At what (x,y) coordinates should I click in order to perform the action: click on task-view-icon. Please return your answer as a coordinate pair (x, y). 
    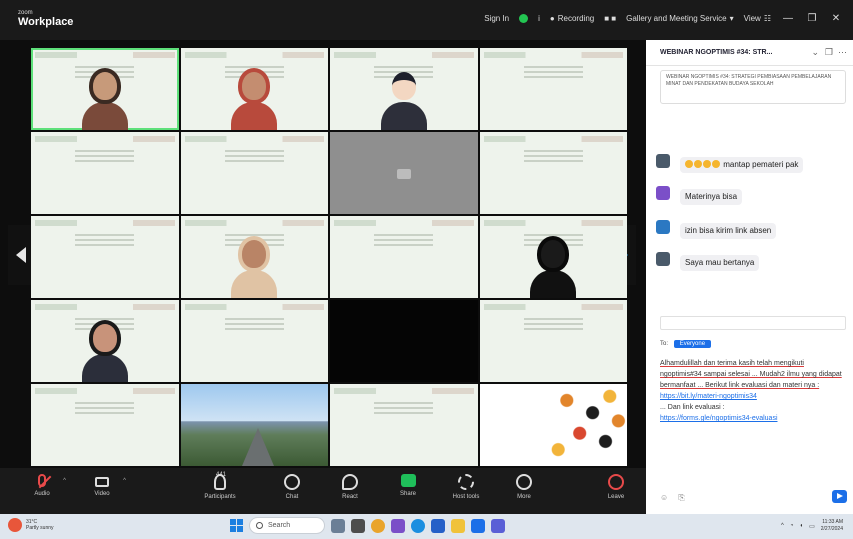
    Looking at the image, I should click on (338, 525).